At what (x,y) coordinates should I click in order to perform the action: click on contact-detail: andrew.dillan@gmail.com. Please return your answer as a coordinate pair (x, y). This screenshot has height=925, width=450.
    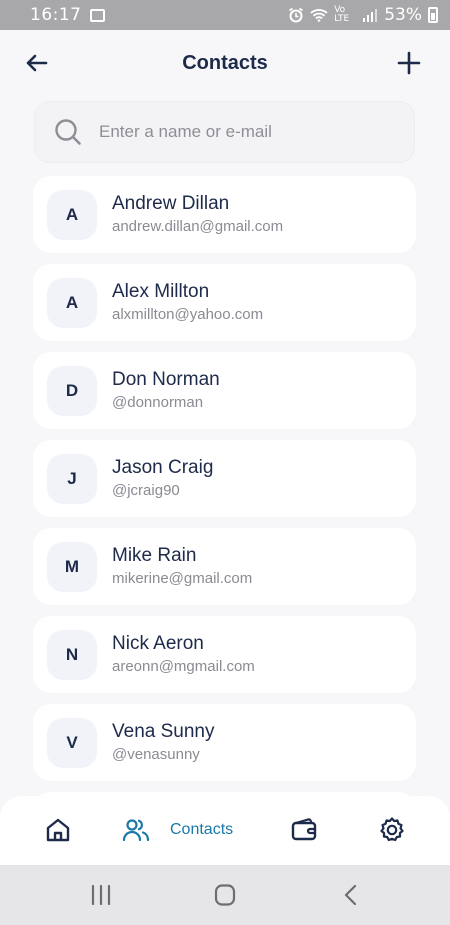
    Looking at the image, I should click on (198, 226).